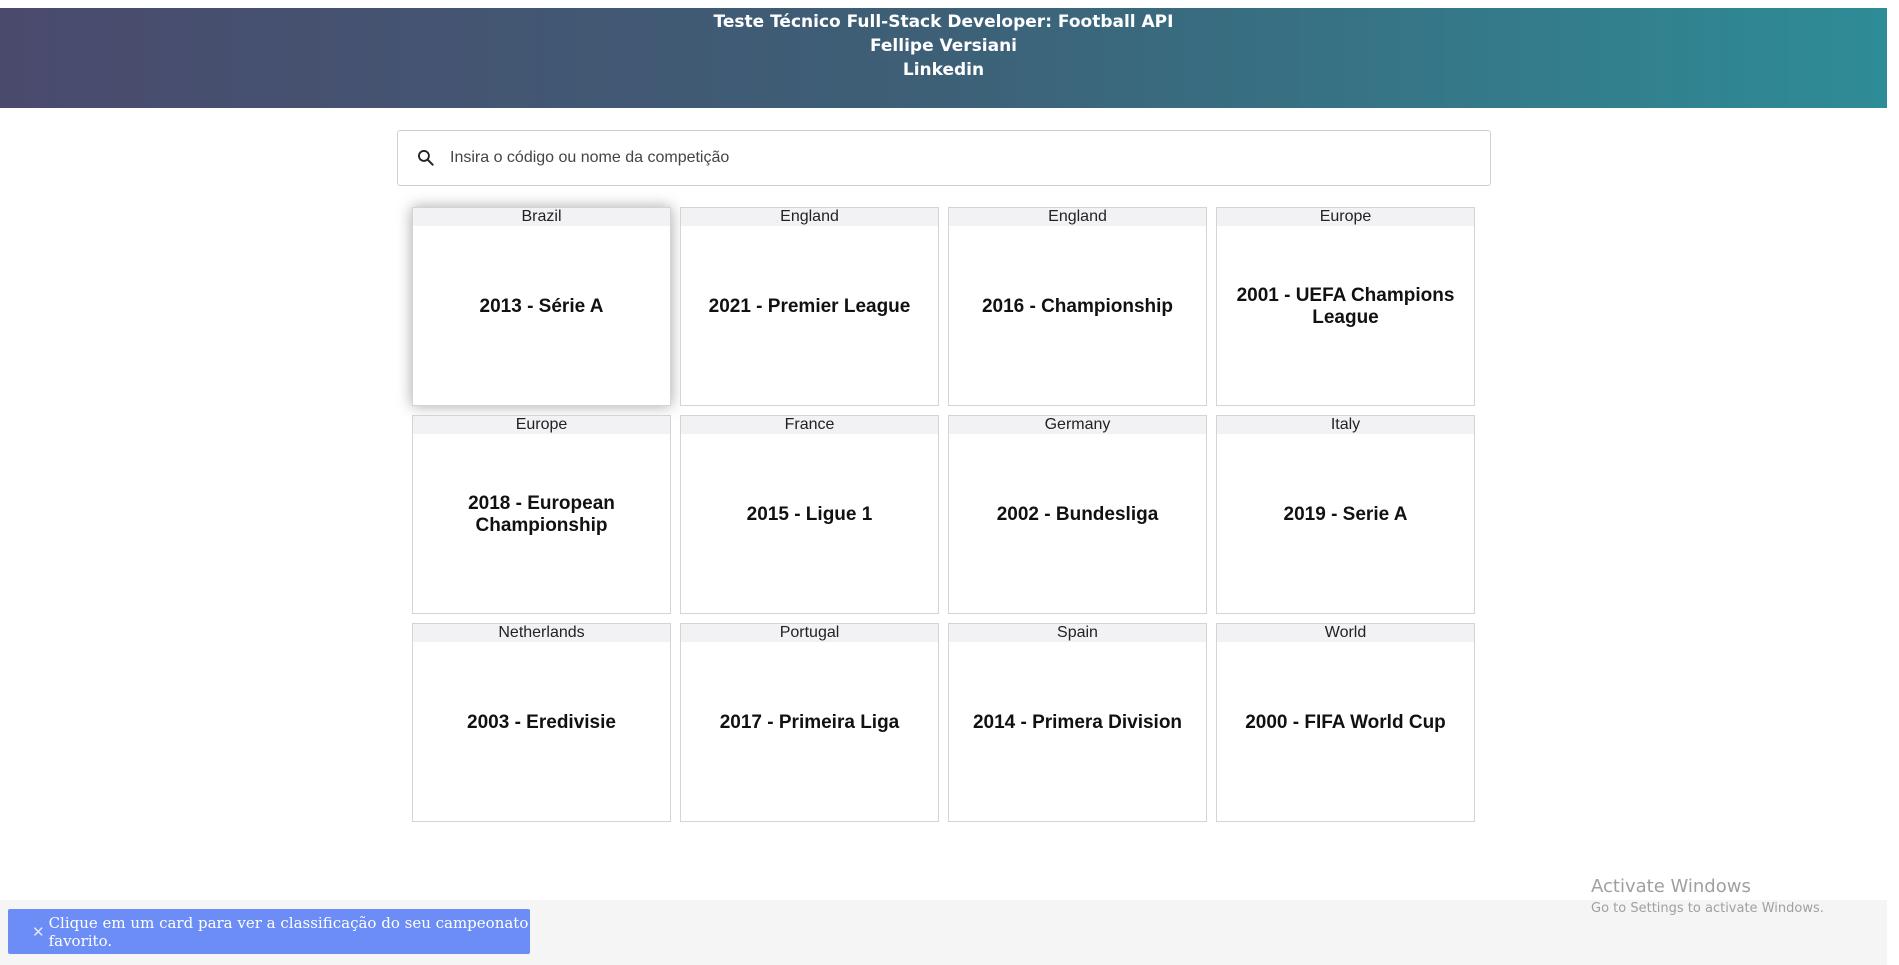 The image size is (1899, 965). I want to click on search-bar, so click(944, 158).